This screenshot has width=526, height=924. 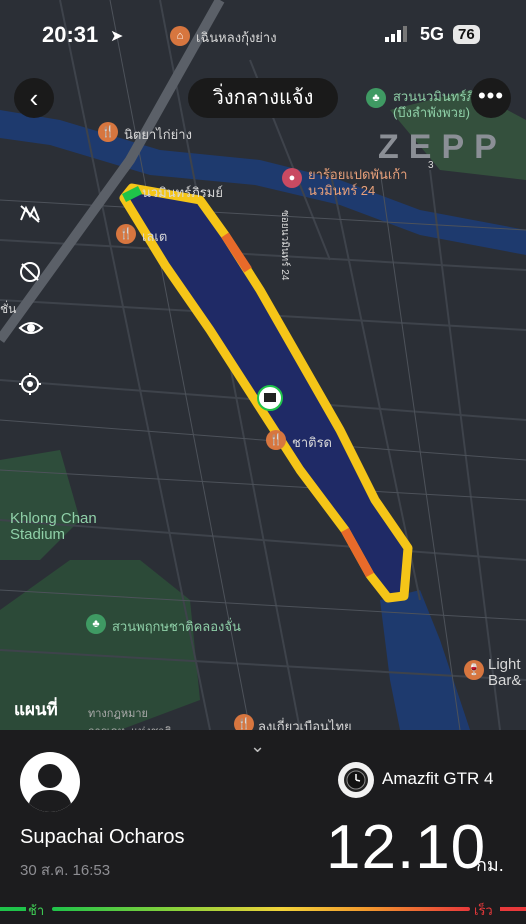 What do you see at coordinates (284, 245) in the screenshot?
I see `map-label-soi: ซอยนวมินทร์ 24` at bounding box center [284, 245].